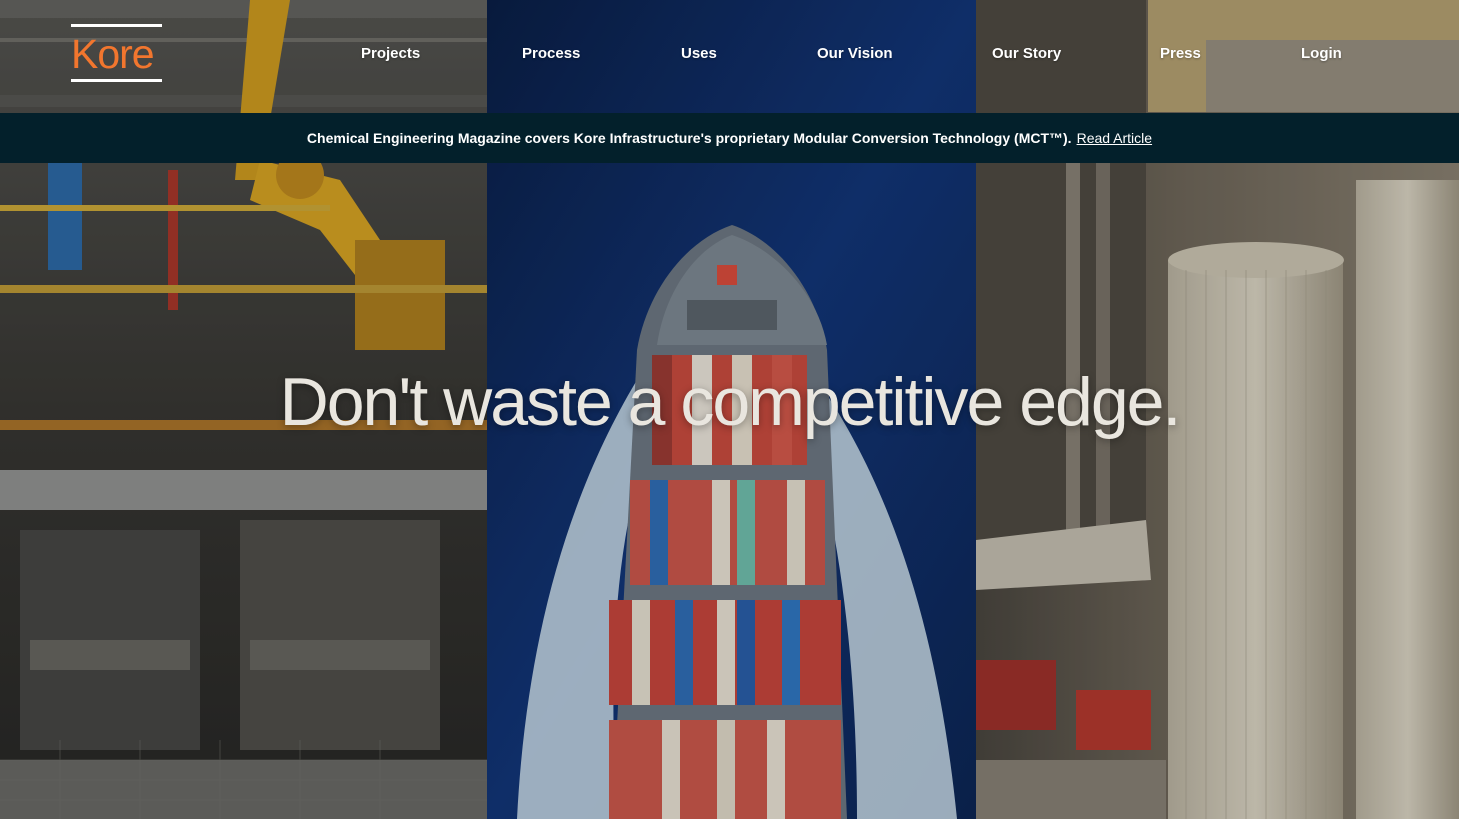  Describe the element at coordinates (1026, 54) in the screenshot. I see `nav-our-story: Our Story` at that location.